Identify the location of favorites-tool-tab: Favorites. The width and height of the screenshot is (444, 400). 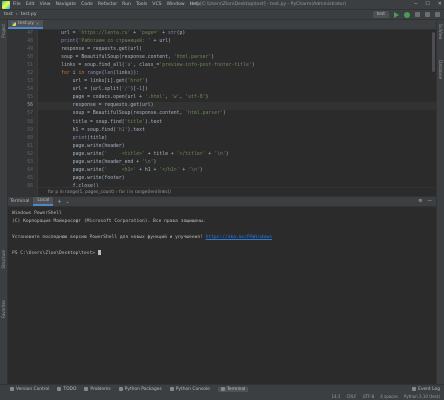
(3, 309).